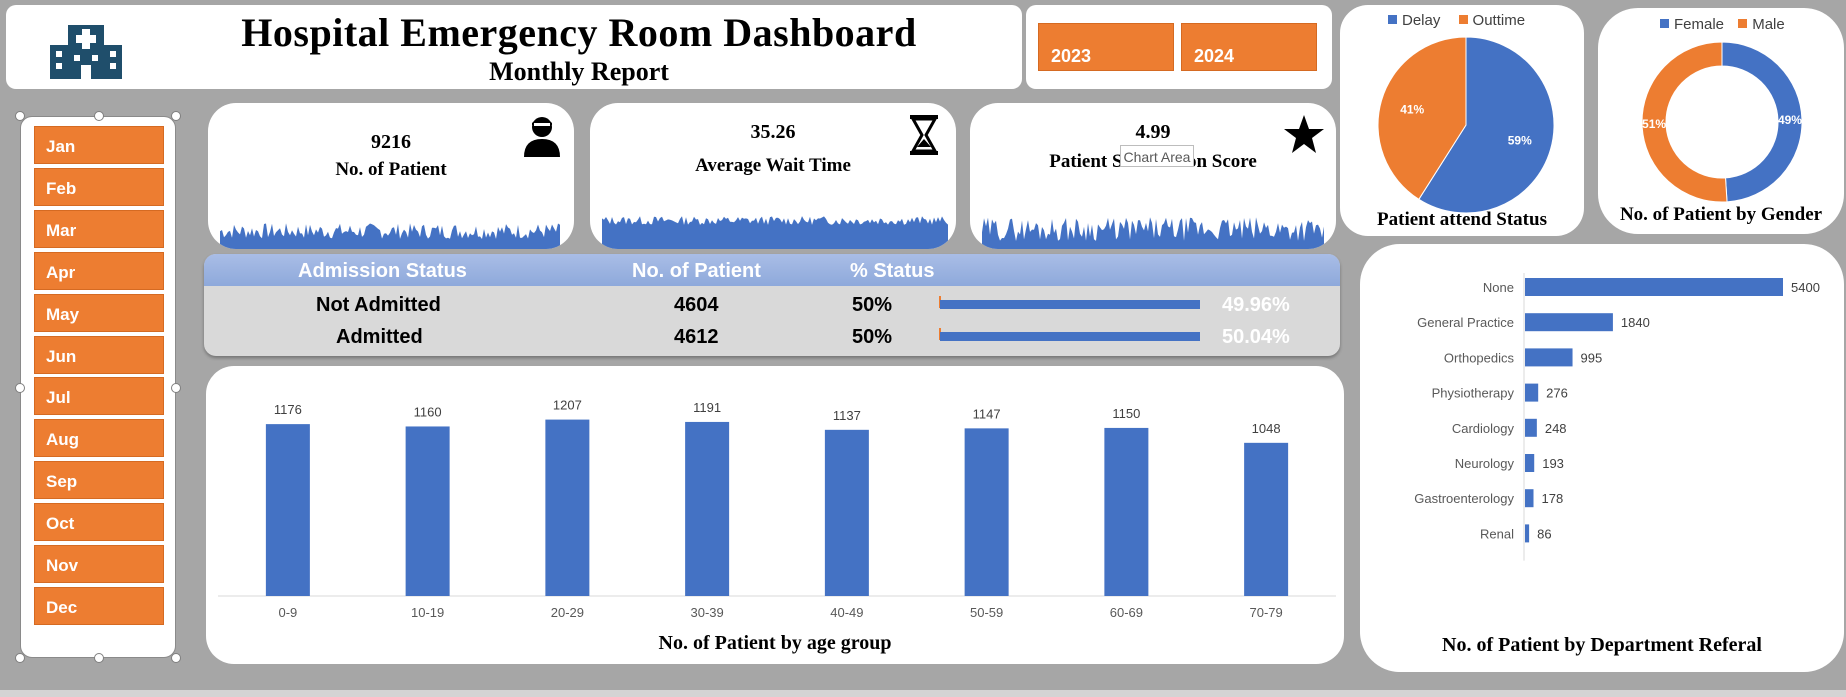 This screenshot has width=1846, height=697. Describe the element at coordinates (1126, 612) in the screenshot. I see `tick-label: 60-69` at that location.